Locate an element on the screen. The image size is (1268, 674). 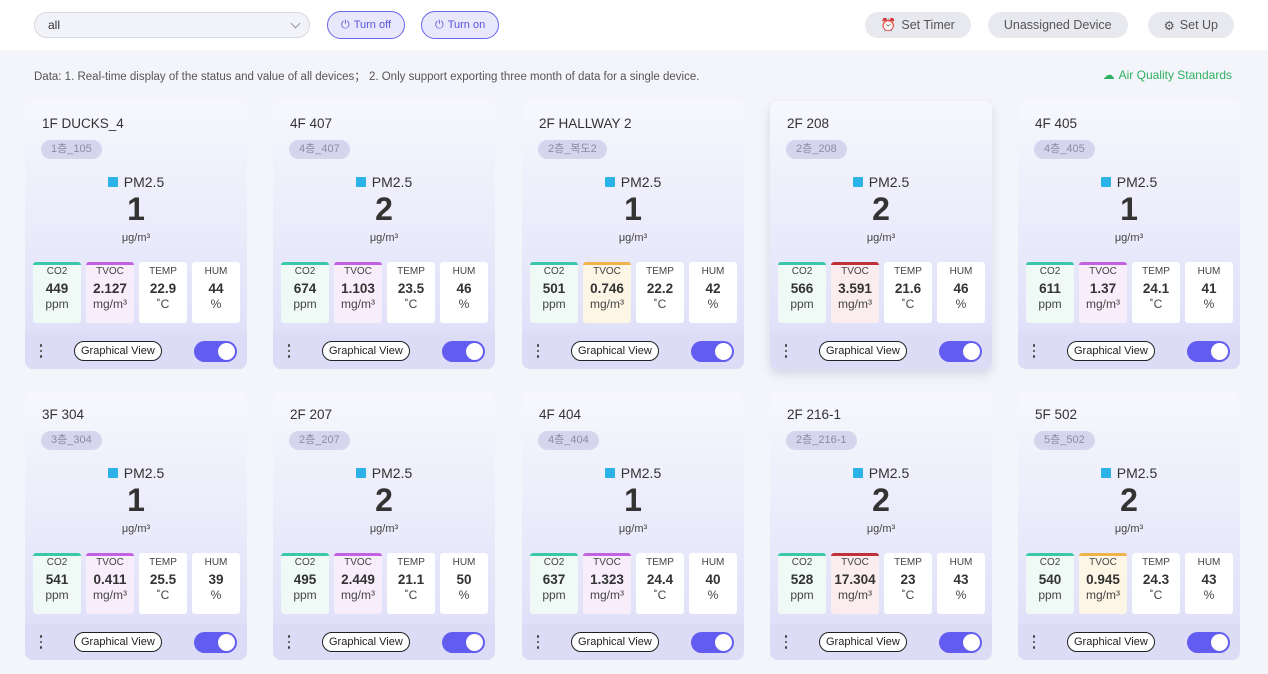
tvoc-metric: TVOC 0.746 mg/m³ is located at coordinates (607, 292).